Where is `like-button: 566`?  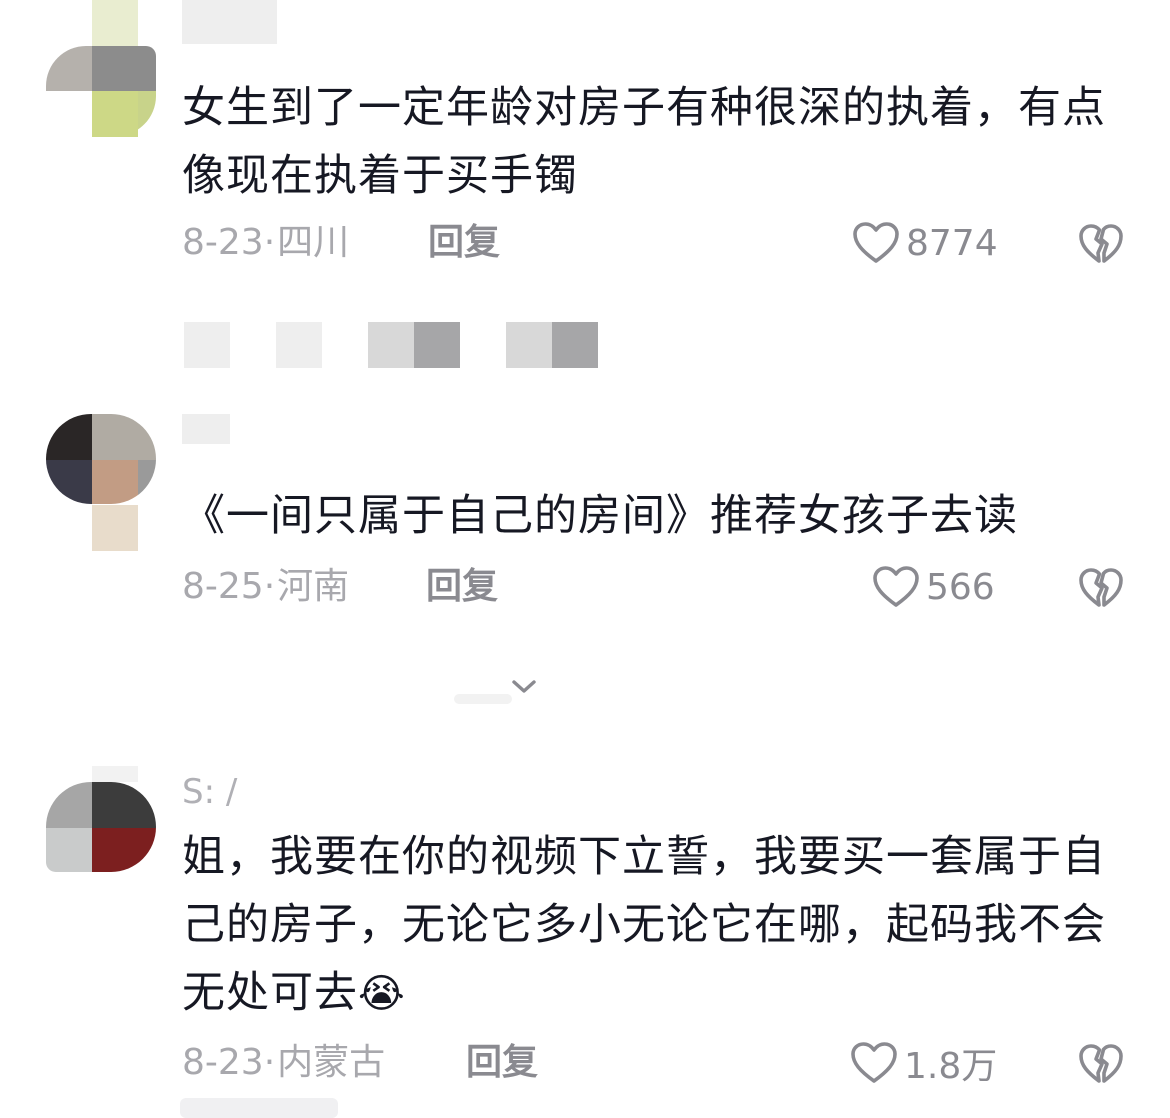
like-button: 566 is located at coordinates (933, 587).